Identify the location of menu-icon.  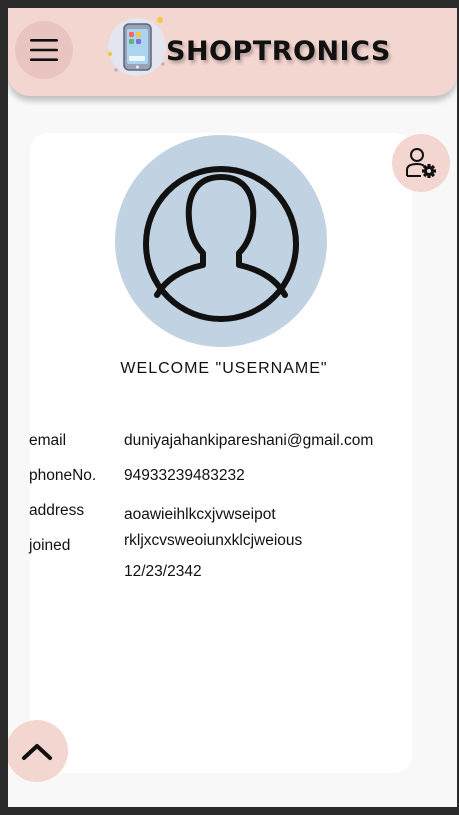
(44, 50).